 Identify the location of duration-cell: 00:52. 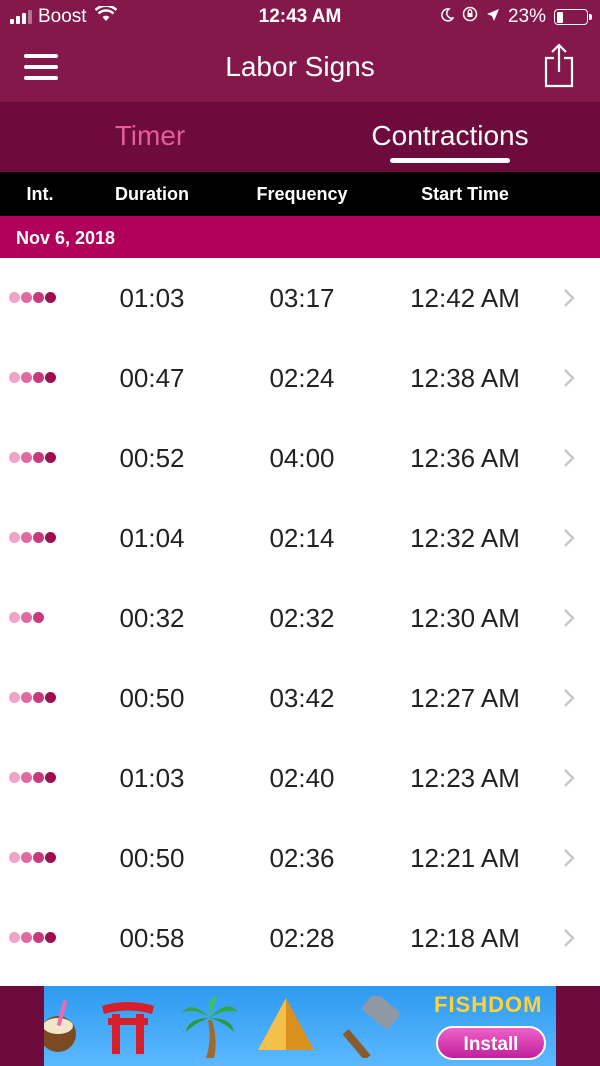
(152, 458).